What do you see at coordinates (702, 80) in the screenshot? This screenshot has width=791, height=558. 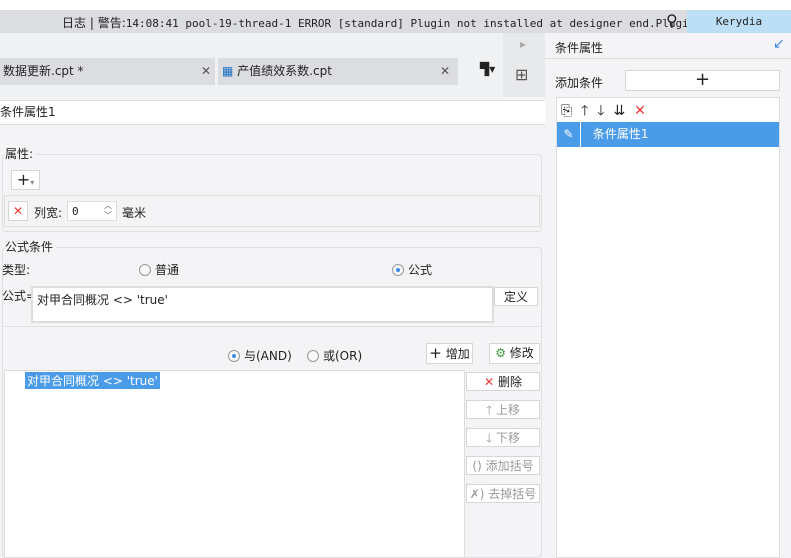 I see `add-condition-plus-button: +` at bounding box center [702, 80].